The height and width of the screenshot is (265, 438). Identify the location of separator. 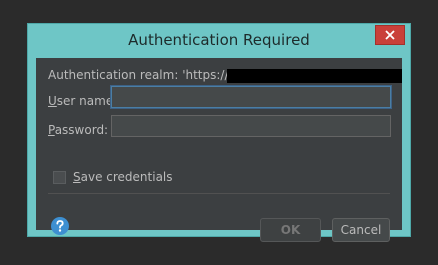
(219, 193).